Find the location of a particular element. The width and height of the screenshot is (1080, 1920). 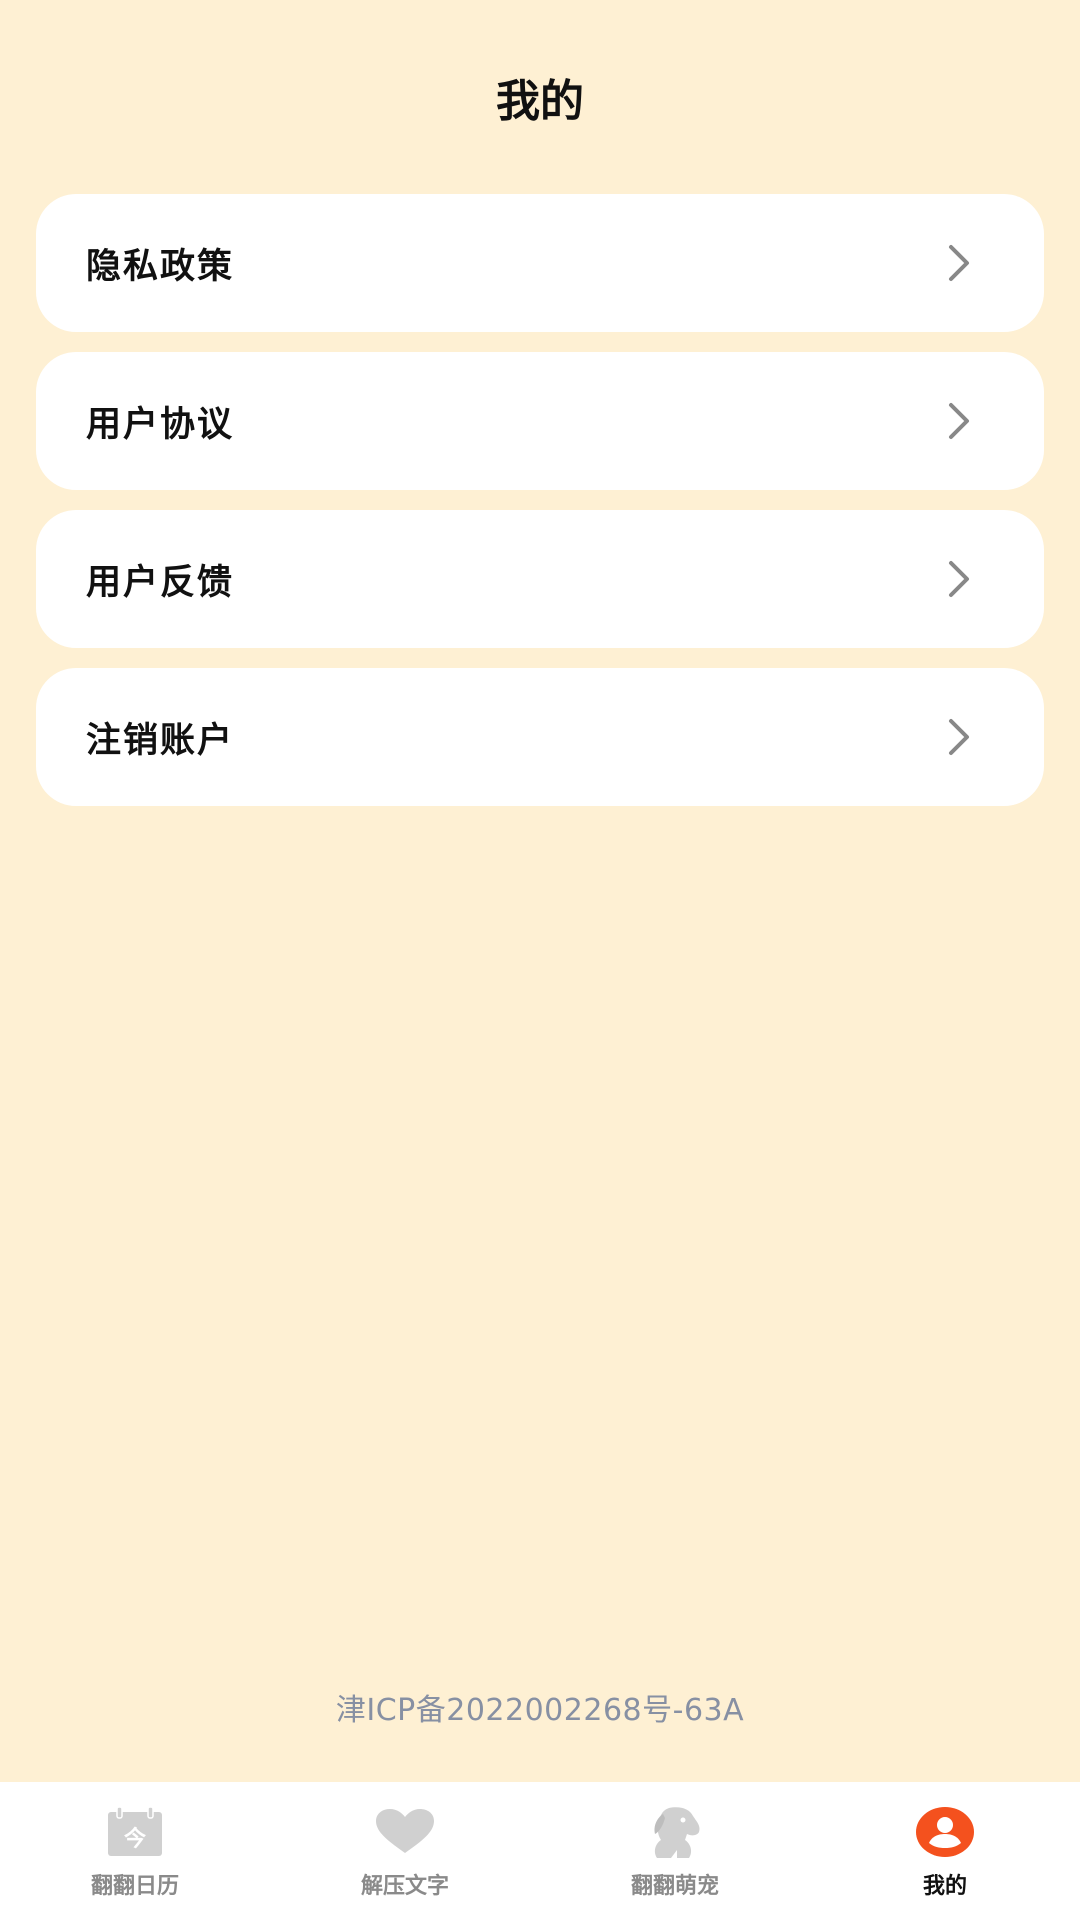

menu-item-label: 注销账户 is located at coordinates (160, 740).